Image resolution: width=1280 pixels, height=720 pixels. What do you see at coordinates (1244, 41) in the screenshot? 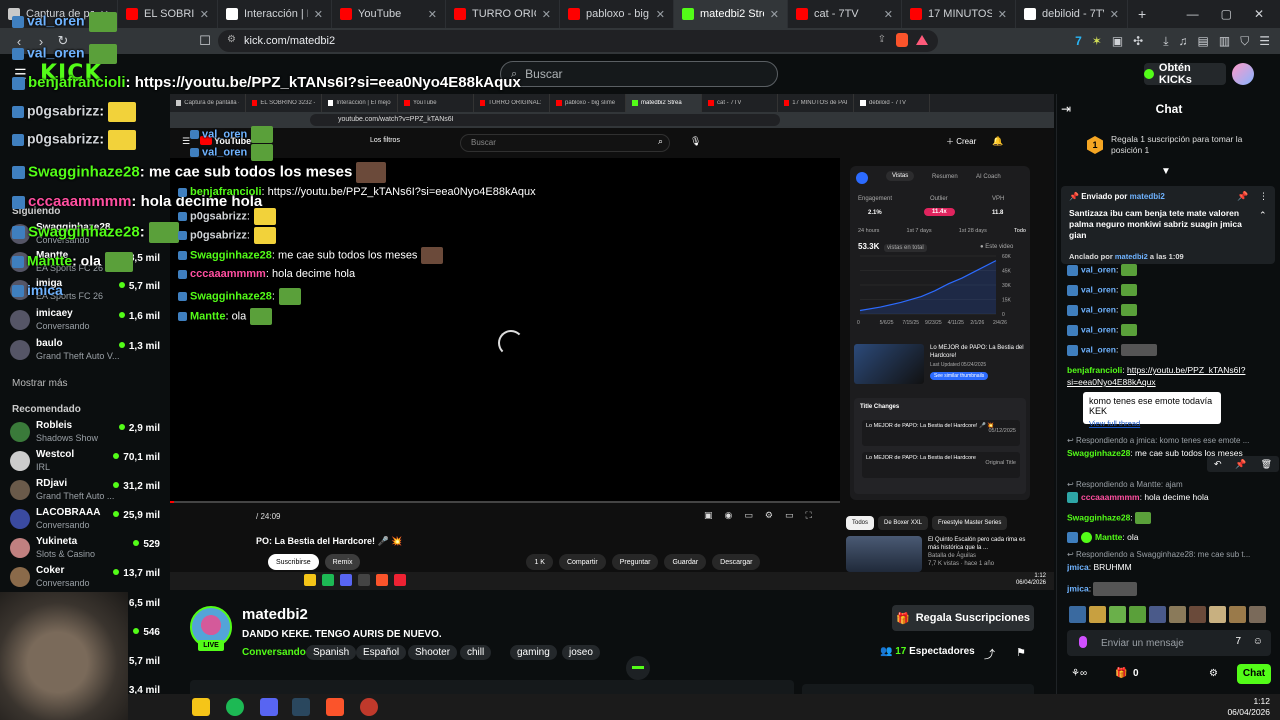
I see `vpn-icon: ⛉` at bounding box center [1244, 41].